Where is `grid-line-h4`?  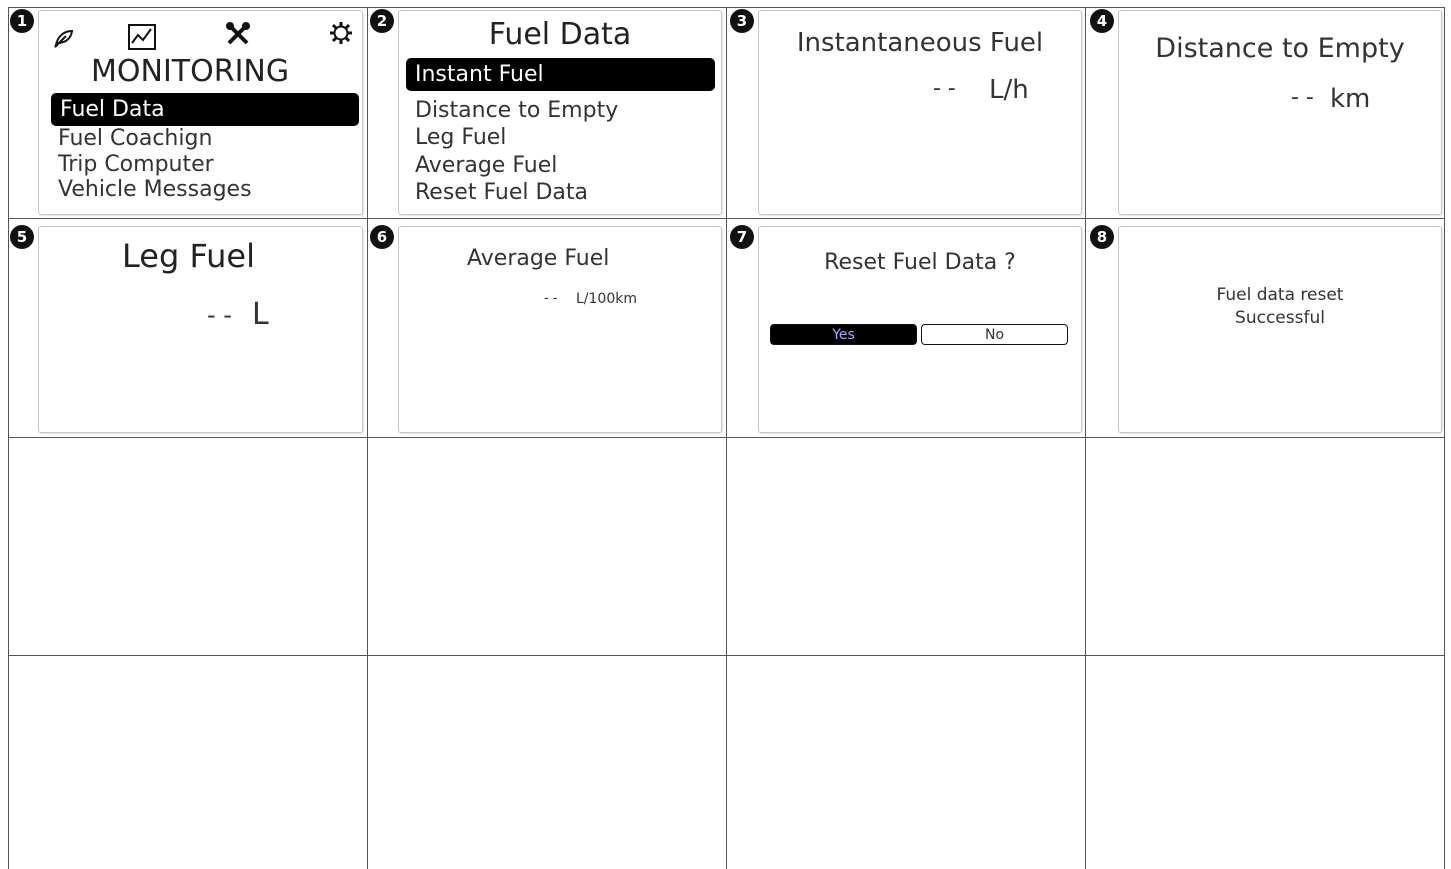
grid-line-h4 is located at coordinates (726, 655).